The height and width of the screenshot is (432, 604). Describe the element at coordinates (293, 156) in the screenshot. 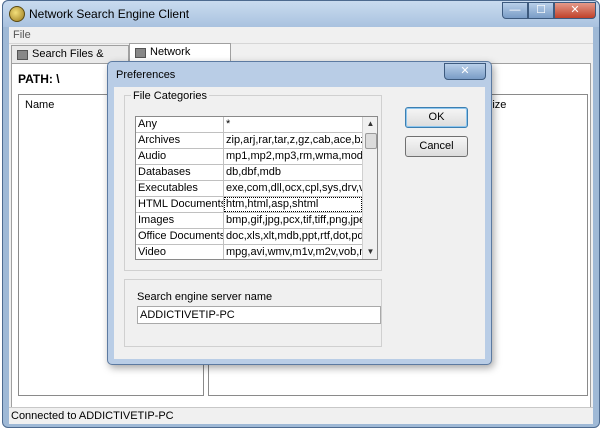

I see `category-extensions-cell: mp1,mp2,mp3,rm,wma,mod,mid,xm` at that location.